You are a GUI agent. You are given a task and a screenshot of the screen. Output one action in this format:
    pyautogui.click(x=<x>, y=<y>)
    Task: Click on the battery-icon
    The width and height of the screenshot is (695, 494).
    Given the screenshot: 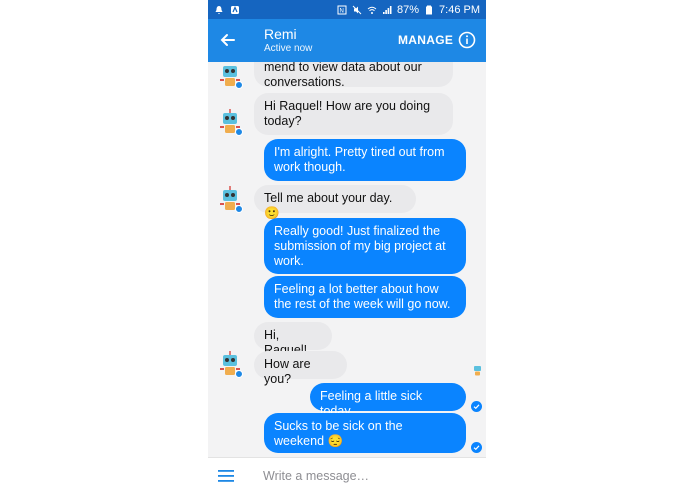 What is the action you would take?
    pyautogui.click(x=429, y=9)
    